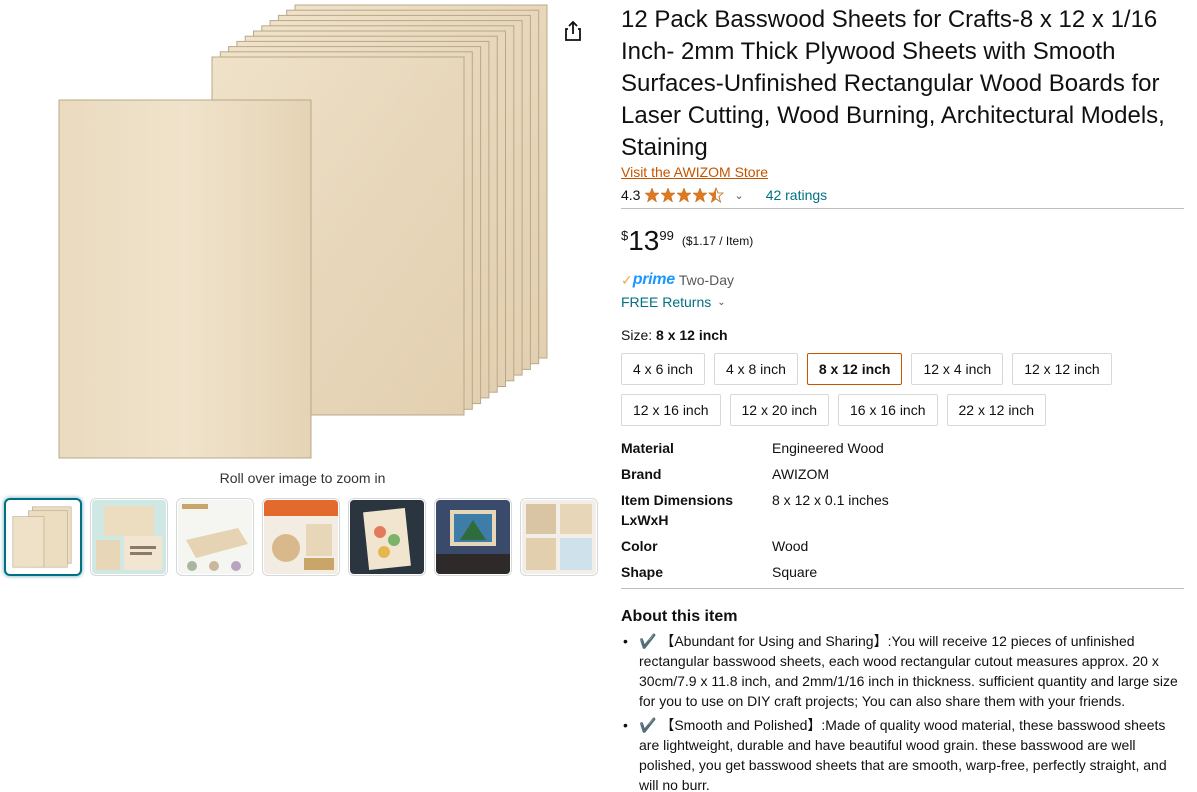  I want to click on star-rating, so click(684, 195).